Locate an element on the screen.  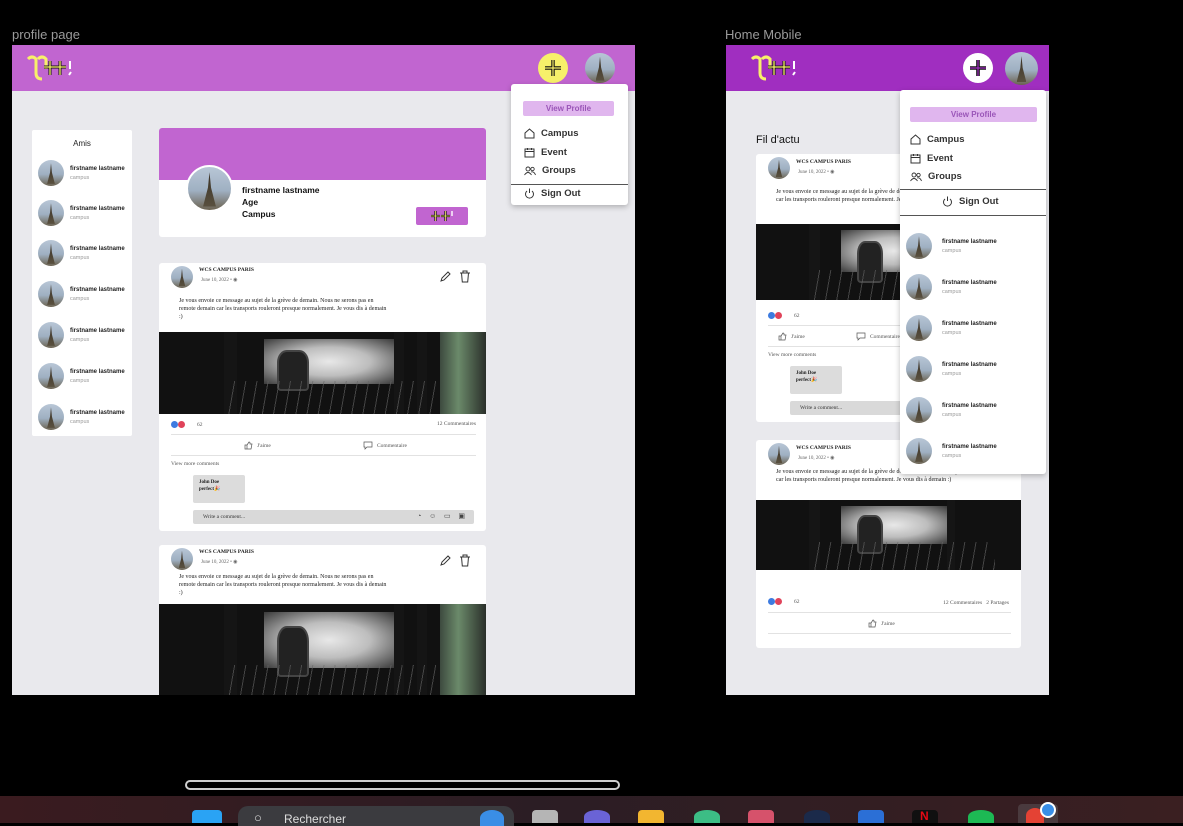
teams-icon is located at coordinates (597, 816).